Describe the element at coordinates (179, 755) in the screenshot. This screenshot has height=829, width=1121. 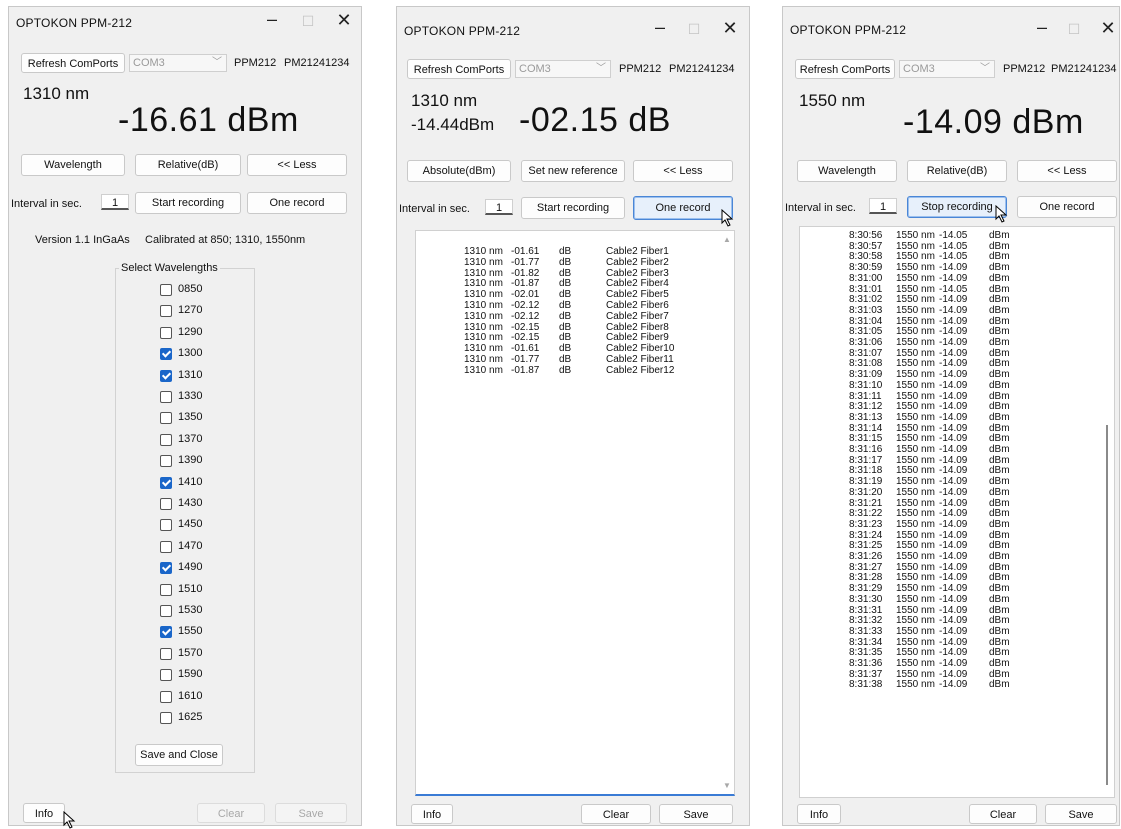
I see `save-and-close-button: Save and Close` at that location.